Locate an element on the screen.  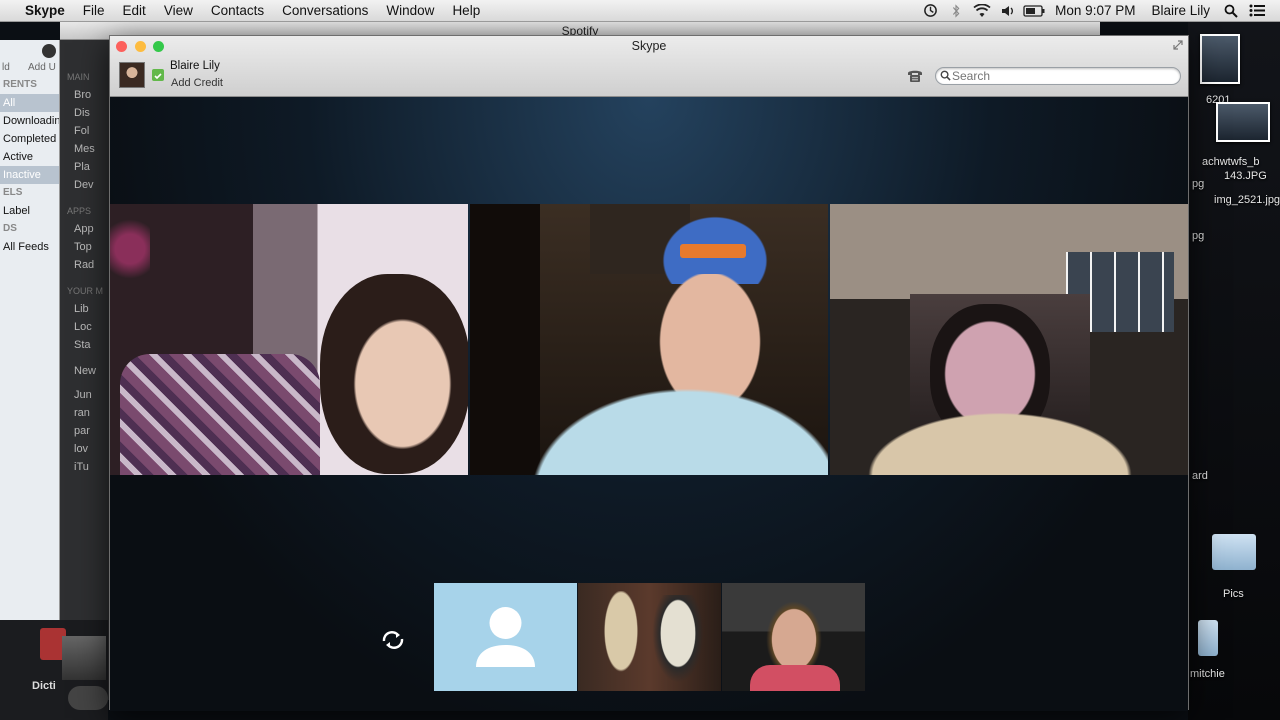
playlist-item: ran is located at coordinates (85, 413).